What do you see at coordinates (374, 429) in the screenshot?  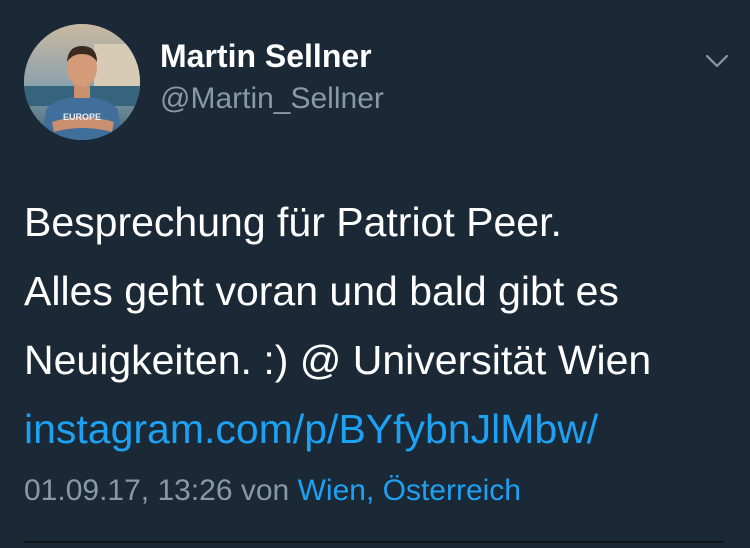 I see `instagram-link: instagram.com/p/BYfybnJlMbw/` at bounding box center [374, 429].